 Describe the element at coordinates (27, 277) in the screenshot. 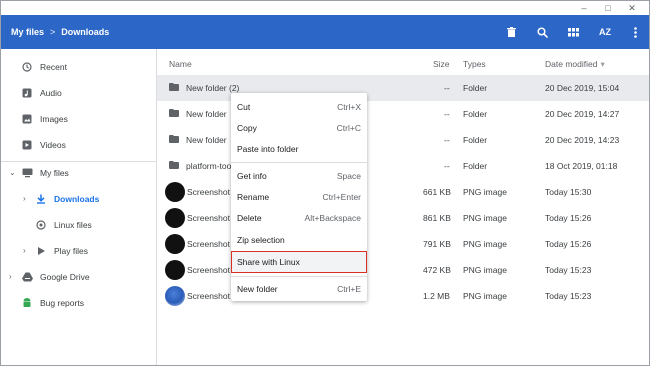

I see `drive-icon` at that location.